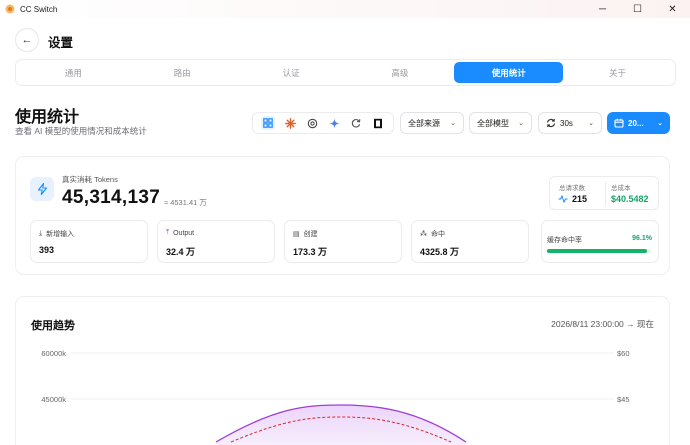  Describe the element at coordinates (493, 123) in the screenshot. I see `model-select-value: 全部模型` at that location.